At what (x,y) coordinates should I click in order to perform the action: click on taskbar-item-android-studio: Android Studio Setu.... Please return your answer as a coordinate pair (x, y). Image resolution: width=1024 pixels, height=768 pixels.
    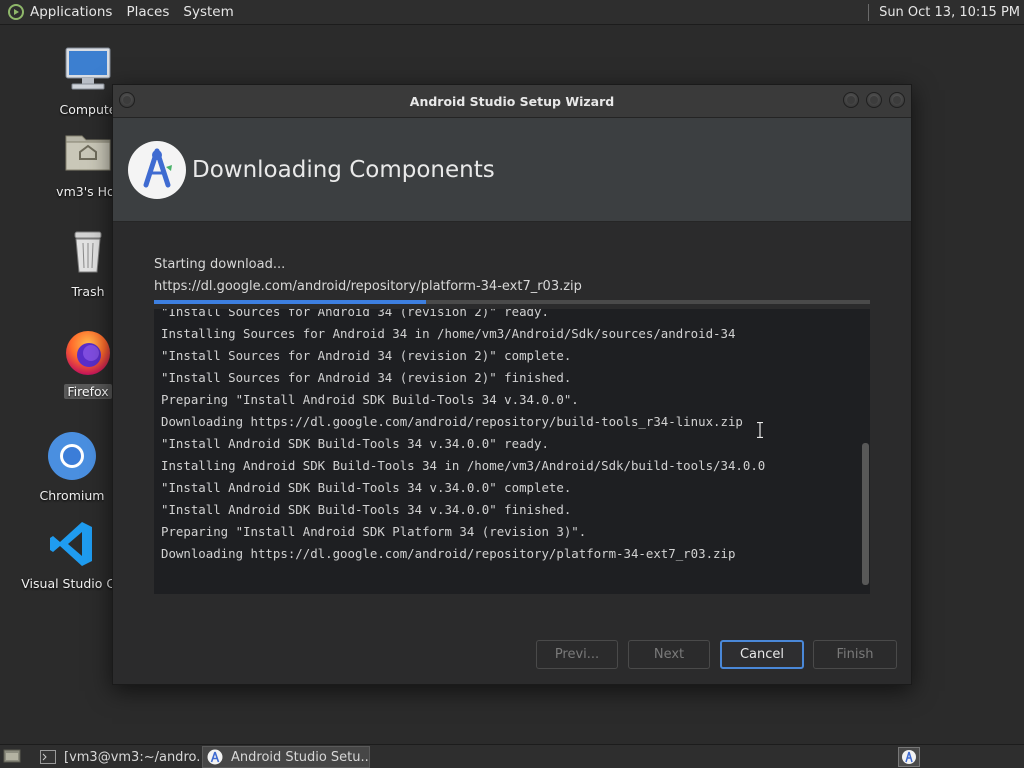
    Looking at the image, I should click on (286, 757).